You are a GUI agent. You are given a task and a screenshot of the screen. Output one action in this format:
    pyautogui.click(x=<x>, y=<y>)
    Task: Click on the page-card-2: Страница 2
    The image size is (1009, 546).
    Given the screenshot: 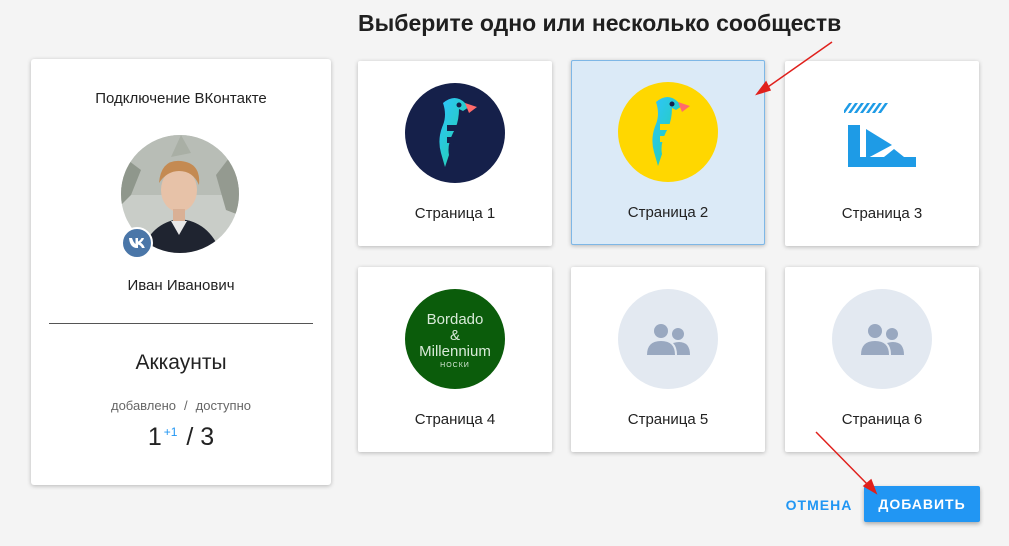 What is the action you would take?
    pyautogui.click(x=668, y=152)
    